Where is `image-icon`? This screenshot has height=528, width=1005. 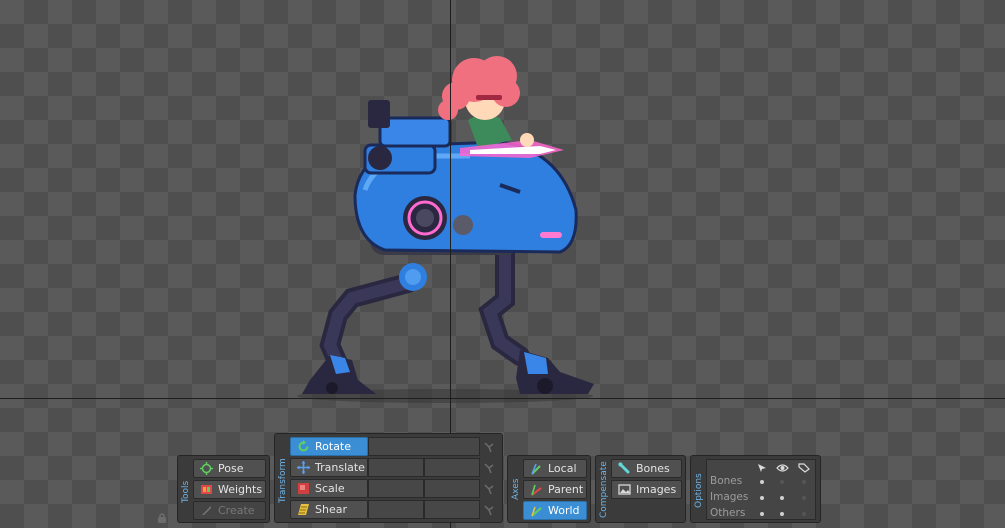 image-icon is located at coordinates (624, 489).